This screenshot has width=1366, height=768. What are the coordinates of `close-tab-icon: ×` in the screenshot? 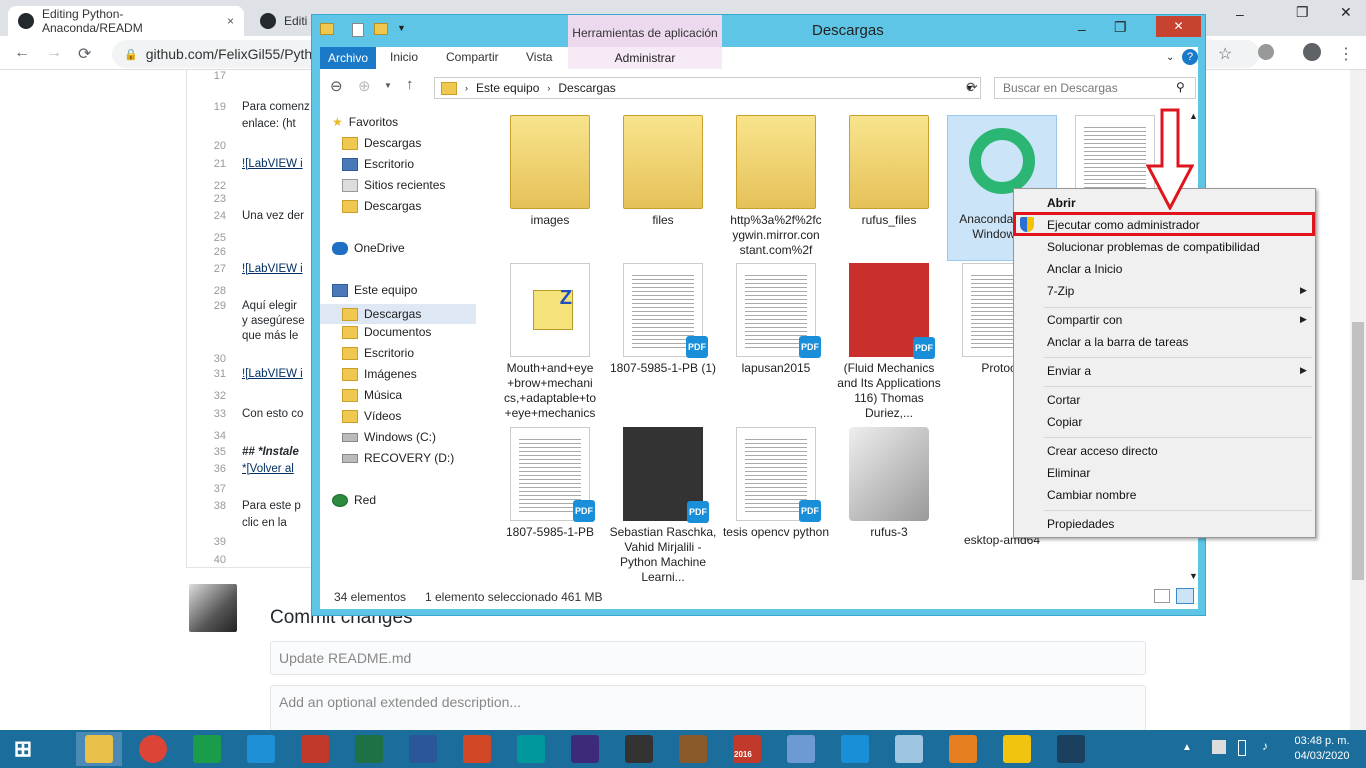 It's located at (230, 21).